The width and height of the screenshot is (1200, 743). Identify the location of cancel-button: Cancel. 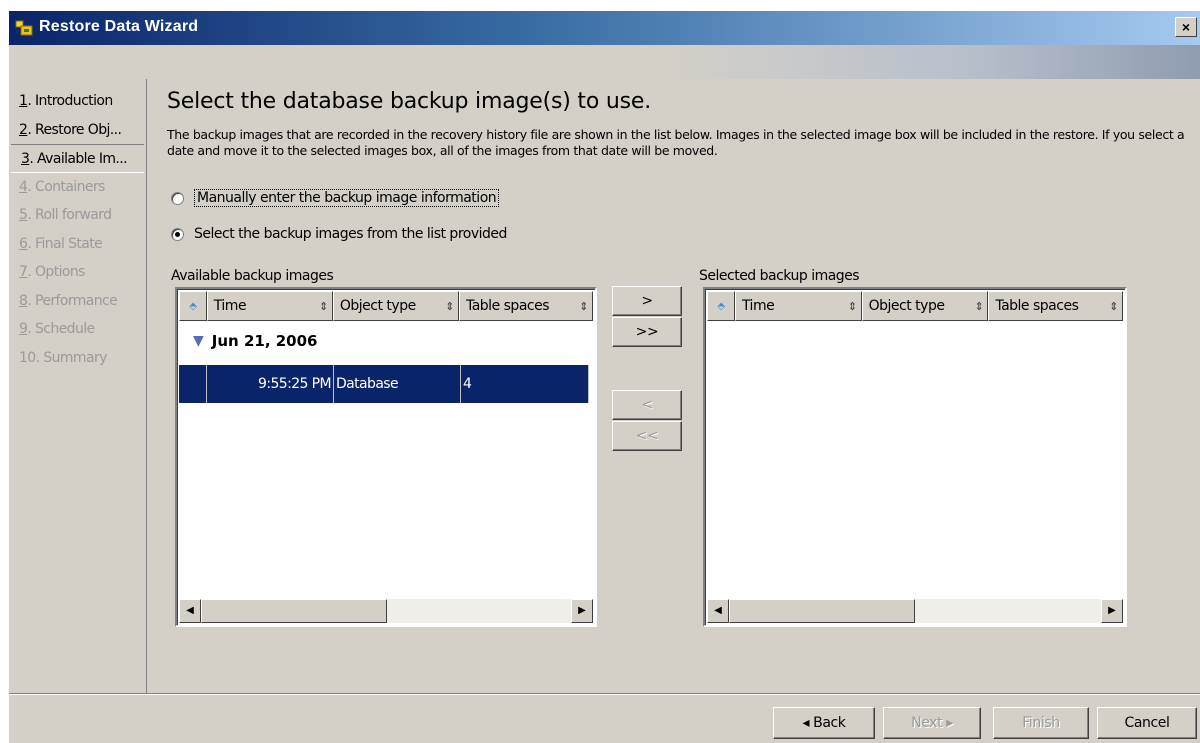
(1147, 723).